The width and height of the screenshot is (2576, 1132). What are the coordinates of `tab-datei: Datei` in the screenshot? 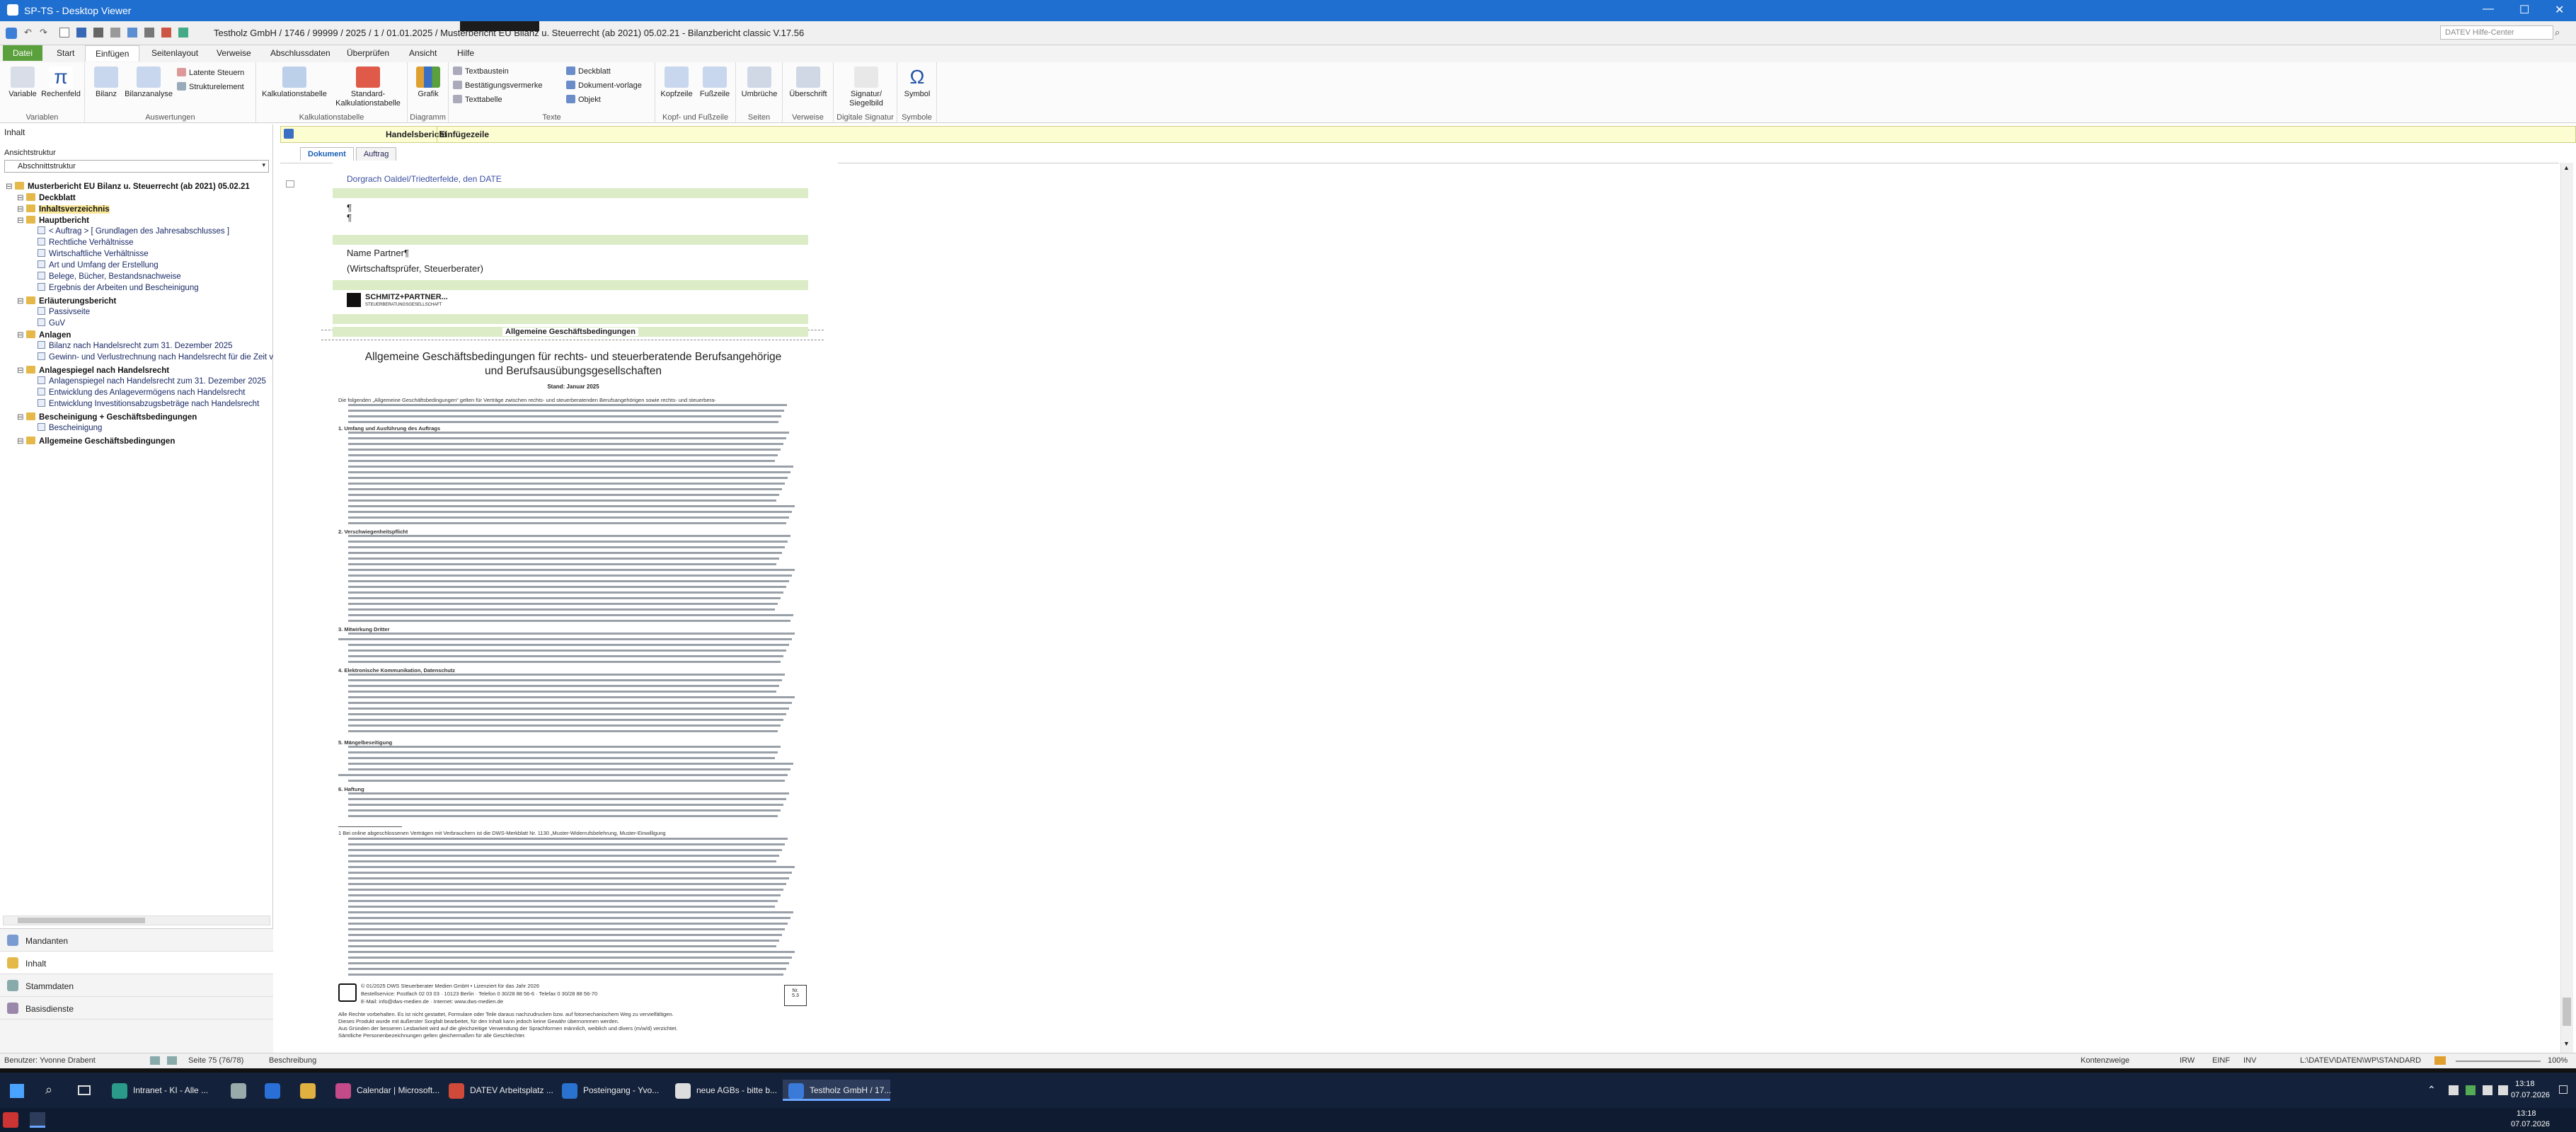 It's located at (23, 53).